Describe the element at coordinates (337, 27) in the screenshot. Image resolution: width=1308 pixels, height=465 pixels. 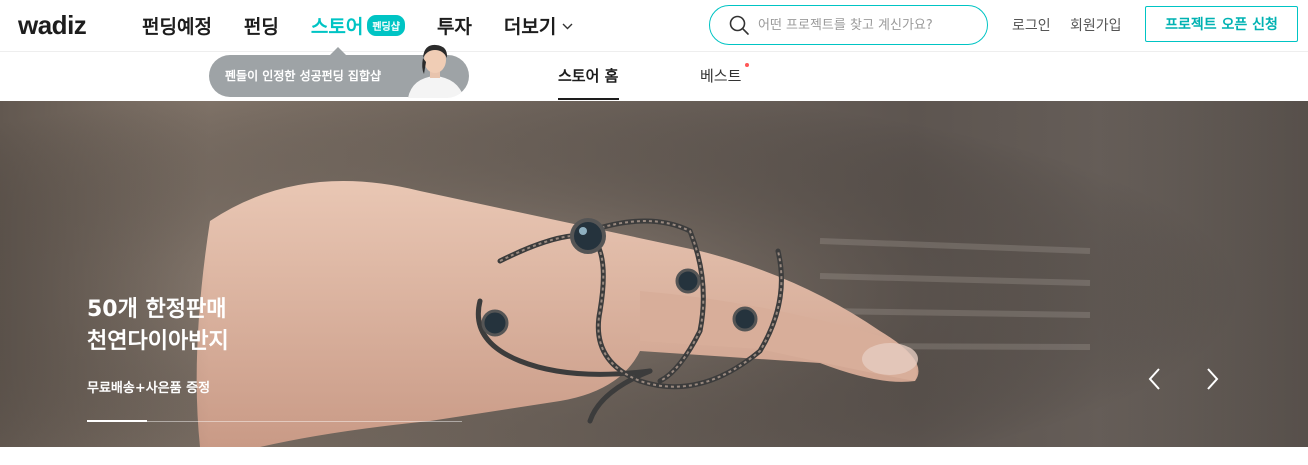
I see `nav-item-store-label: 스토어` at that location.